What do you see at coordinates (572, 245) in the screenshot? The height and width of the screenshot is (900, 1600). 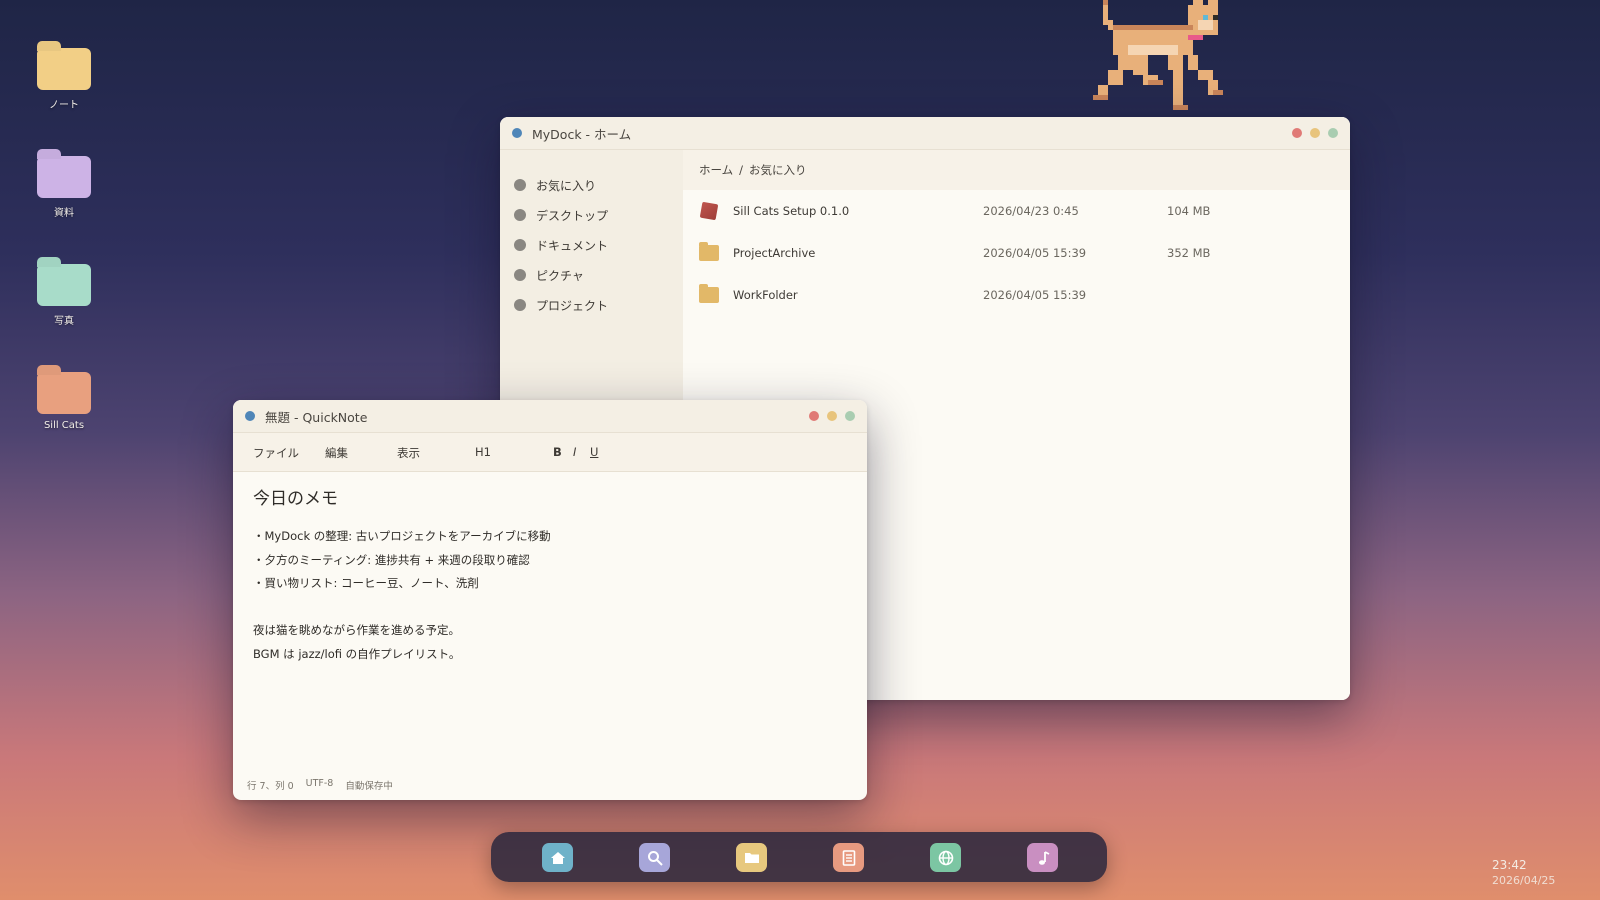 I see `sidebar-item-label: ドキュメント` at bounding box center [572, 245].